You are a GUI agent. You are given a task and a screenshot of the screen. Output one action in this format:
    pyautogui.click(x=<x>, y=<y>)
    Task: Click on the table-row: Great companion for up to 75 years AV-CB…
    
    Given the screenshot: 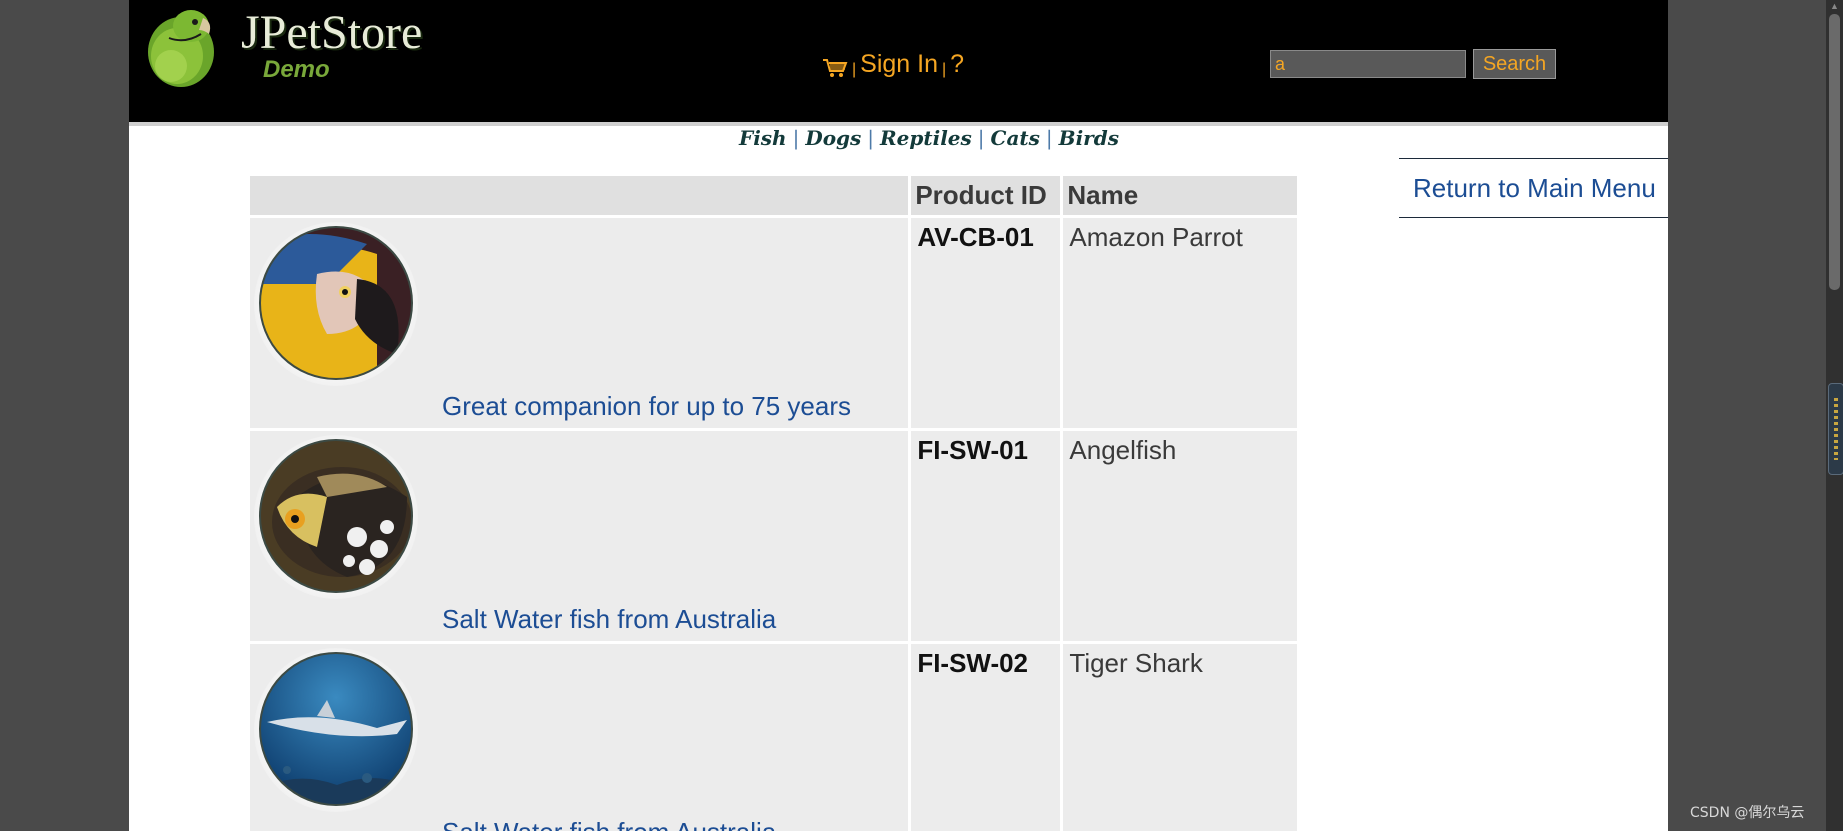 What is the action you would take?
    pyautogui.click(x=773, y=323)
    